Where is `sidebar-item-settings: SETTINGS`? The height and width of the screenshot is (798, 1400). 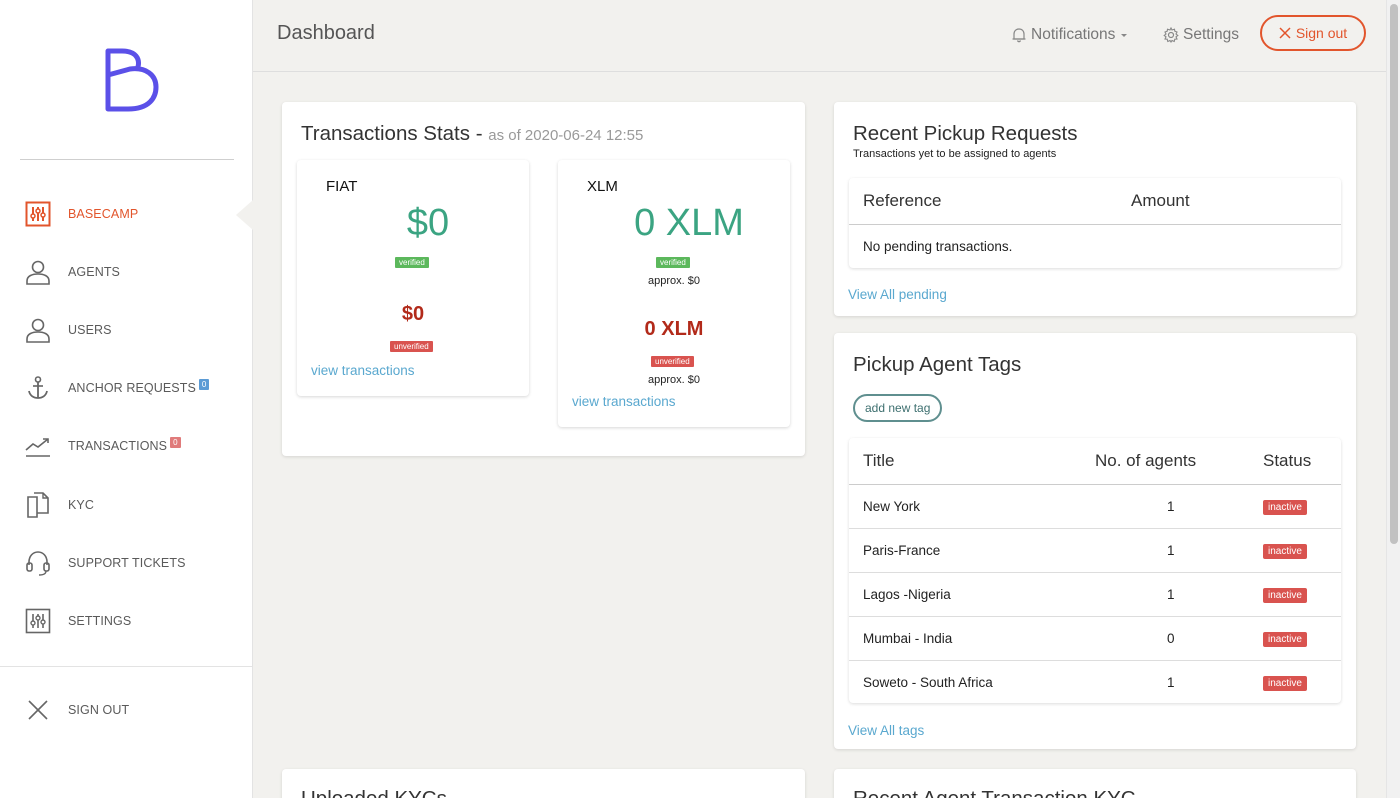 sidebar-item-settings: SETTINGS is located at coordinates (77, 621).